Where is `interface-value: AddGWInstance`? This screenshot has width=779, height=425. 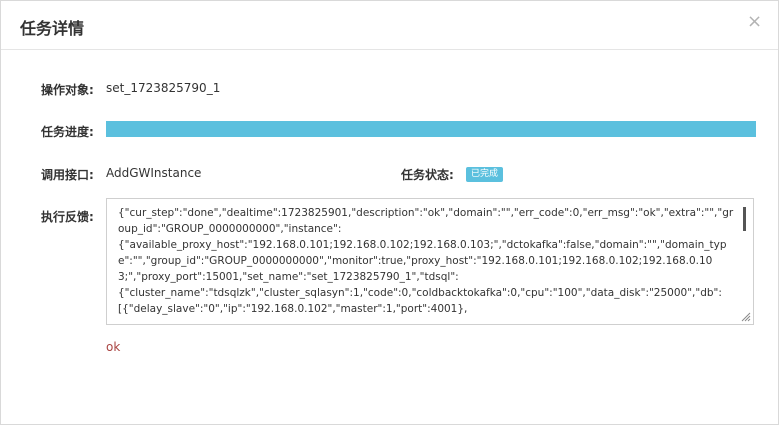
interface-value: AddGWInstance is located at coordinates (154, 173).